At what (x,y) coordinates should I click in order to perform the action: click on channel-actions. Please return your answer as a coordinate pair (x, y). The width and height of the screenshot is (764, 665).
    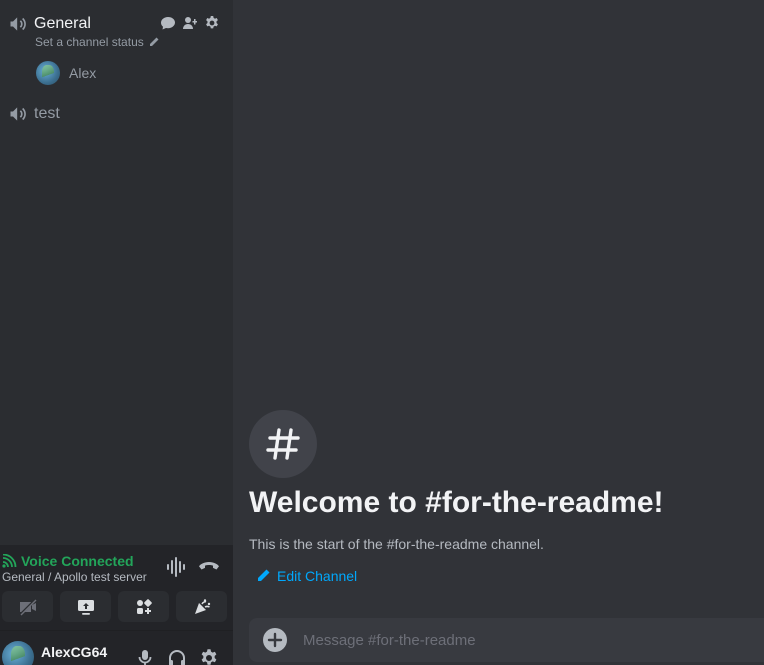
    Looking at the image, I should click on (190, 23).